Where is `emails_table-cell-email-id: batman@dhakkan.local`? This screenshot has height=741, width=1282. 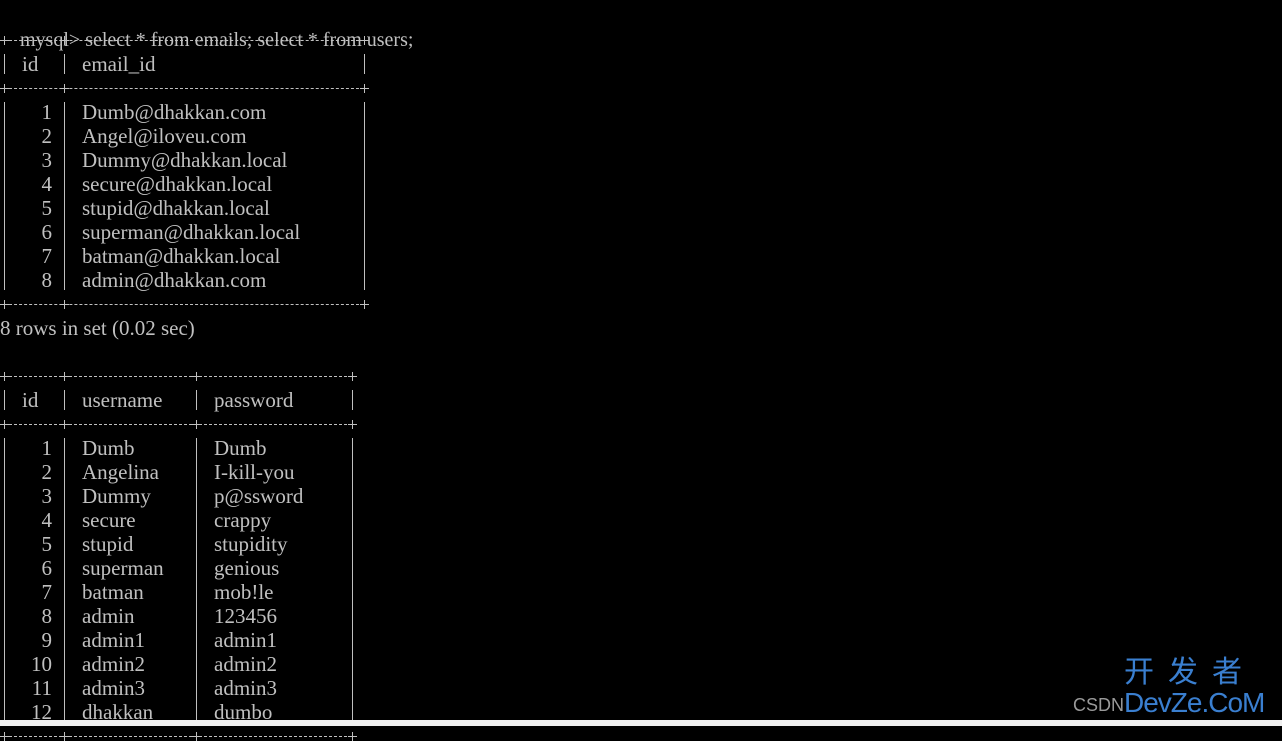 emails_table-cell-email-id: batman@dhakkan.local is located at coordinates (181, 256).